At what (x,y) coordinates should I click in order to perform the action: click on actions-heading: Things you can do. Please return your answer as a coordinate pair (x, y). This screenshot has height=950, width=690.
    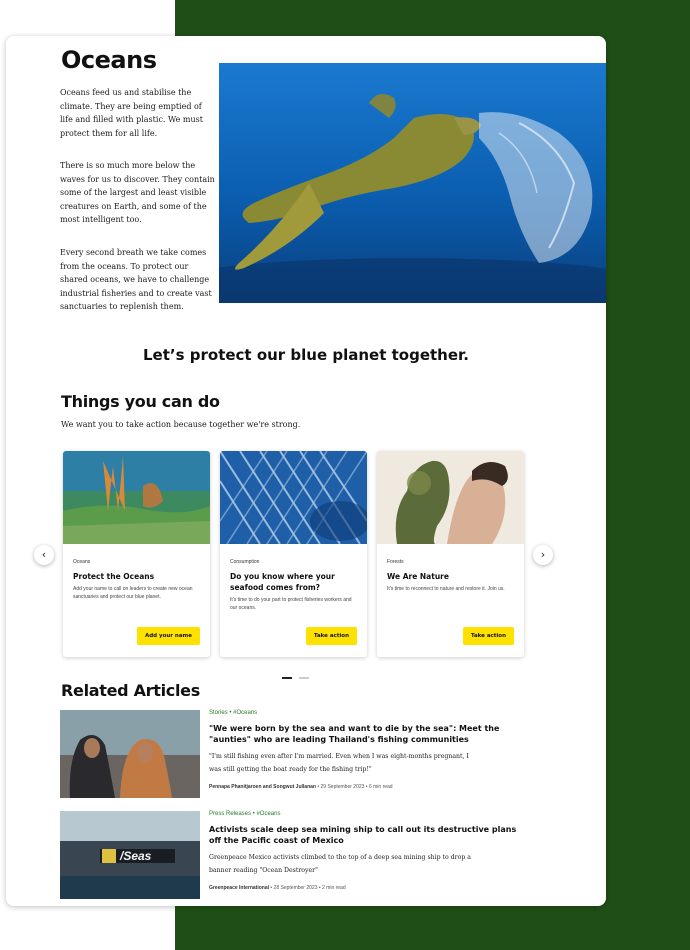
    Looking at the image, I should click on (140, 401).